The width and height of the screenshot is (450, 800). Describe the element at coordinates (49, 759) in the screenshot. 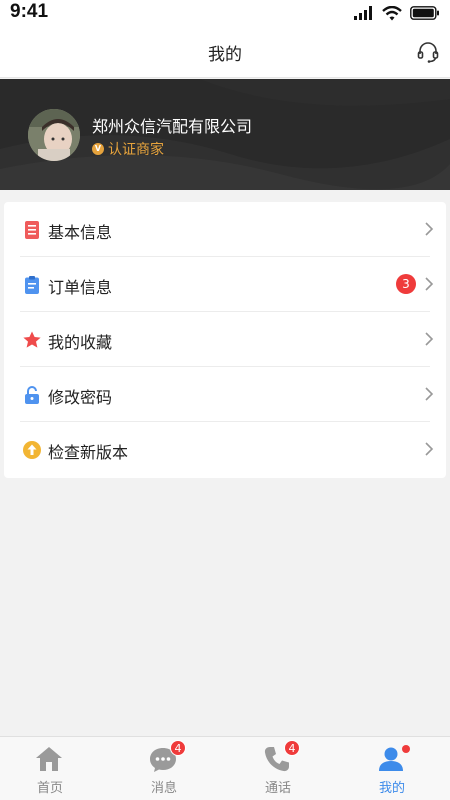

I see `home-icon` at that location.